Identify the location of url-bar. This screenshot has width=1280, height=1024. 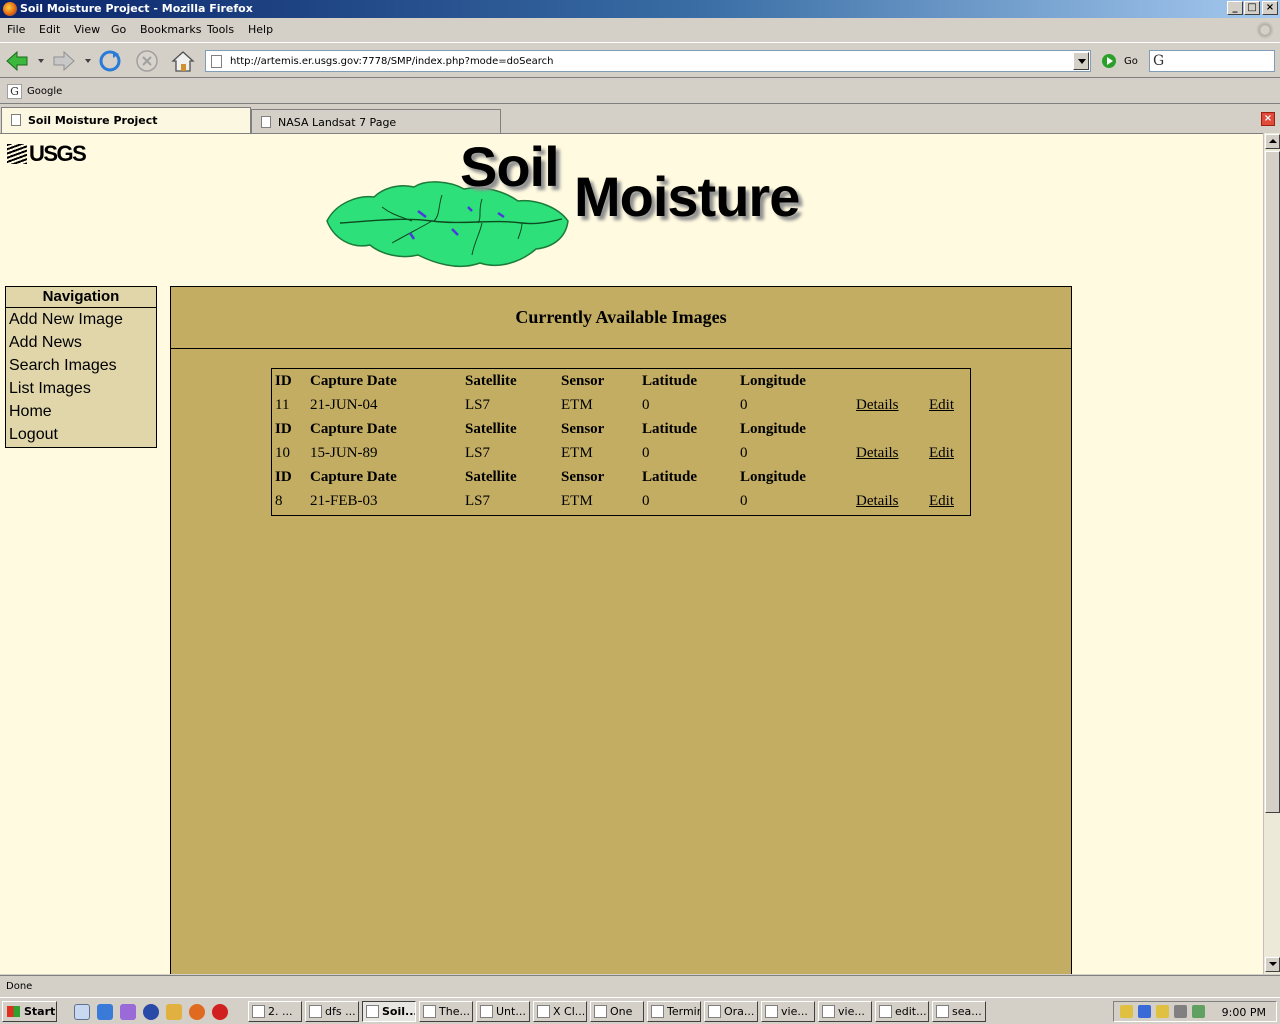
(648, 61).